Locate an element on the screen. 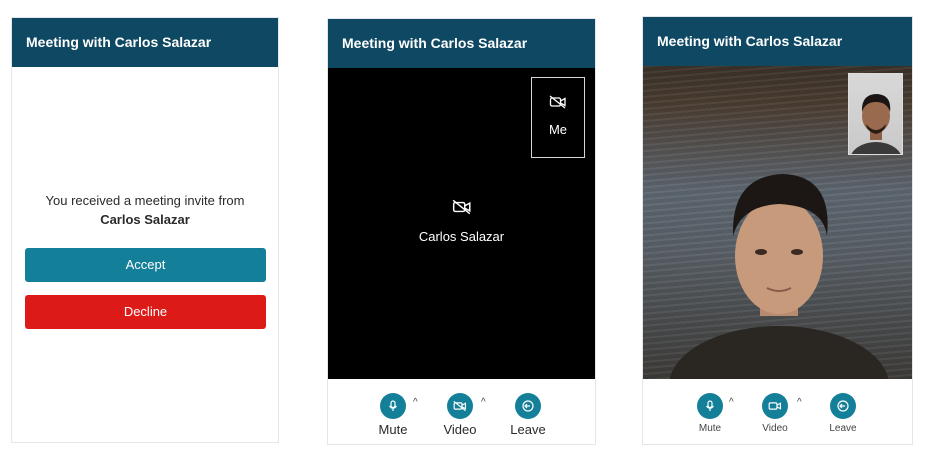  self-video-pip is located at coordinates (875, 114).